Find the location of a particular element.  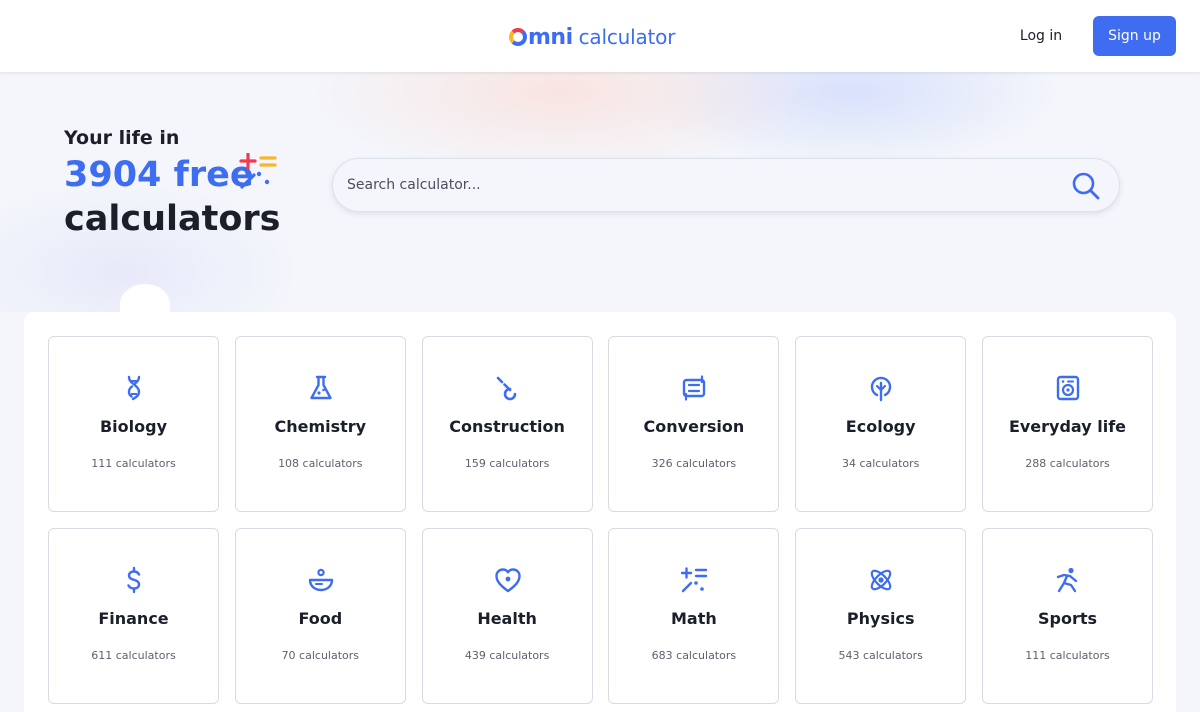

category-name: Food is located at coordinates (320, 618).